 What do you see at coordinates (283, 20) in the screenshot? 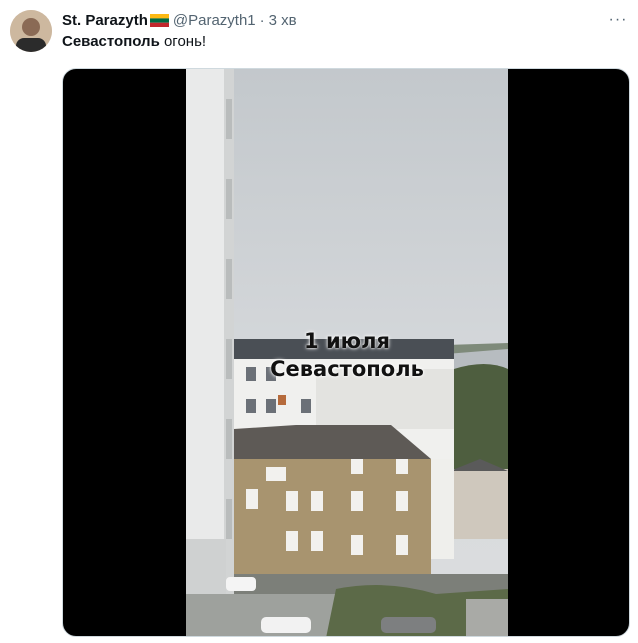
I see `timestamp: 3 хв` at bounding box center [283, 20].